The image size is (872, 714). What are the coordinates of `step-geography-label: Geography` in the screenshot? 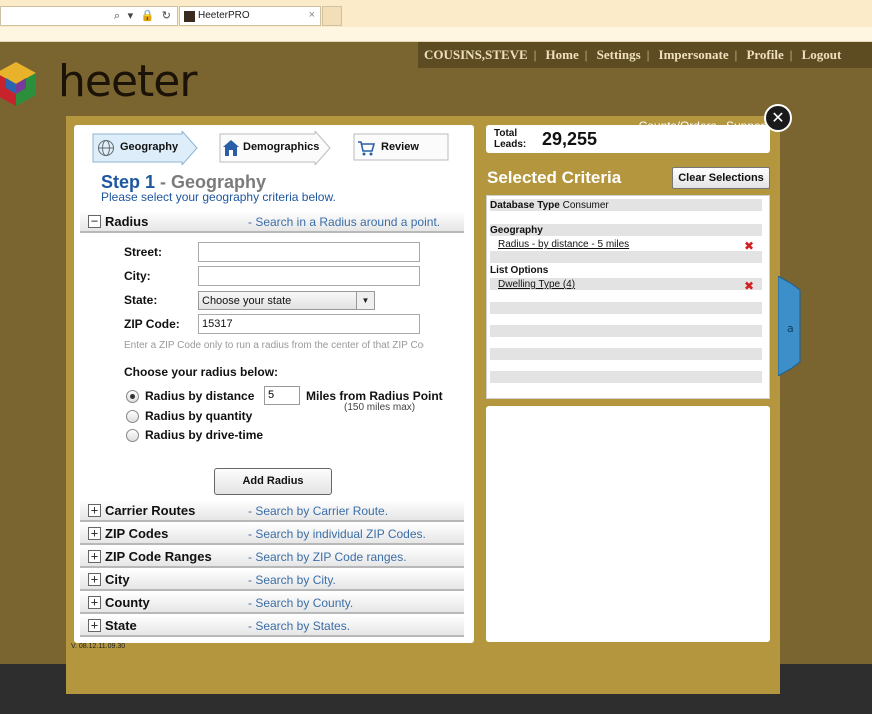 It's located at (149, 147).